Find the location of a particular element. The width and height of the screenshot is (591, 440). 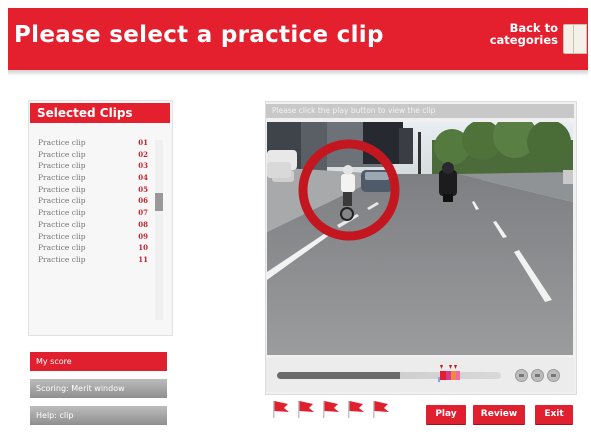

book-icon is located at coordinates (575, 39).